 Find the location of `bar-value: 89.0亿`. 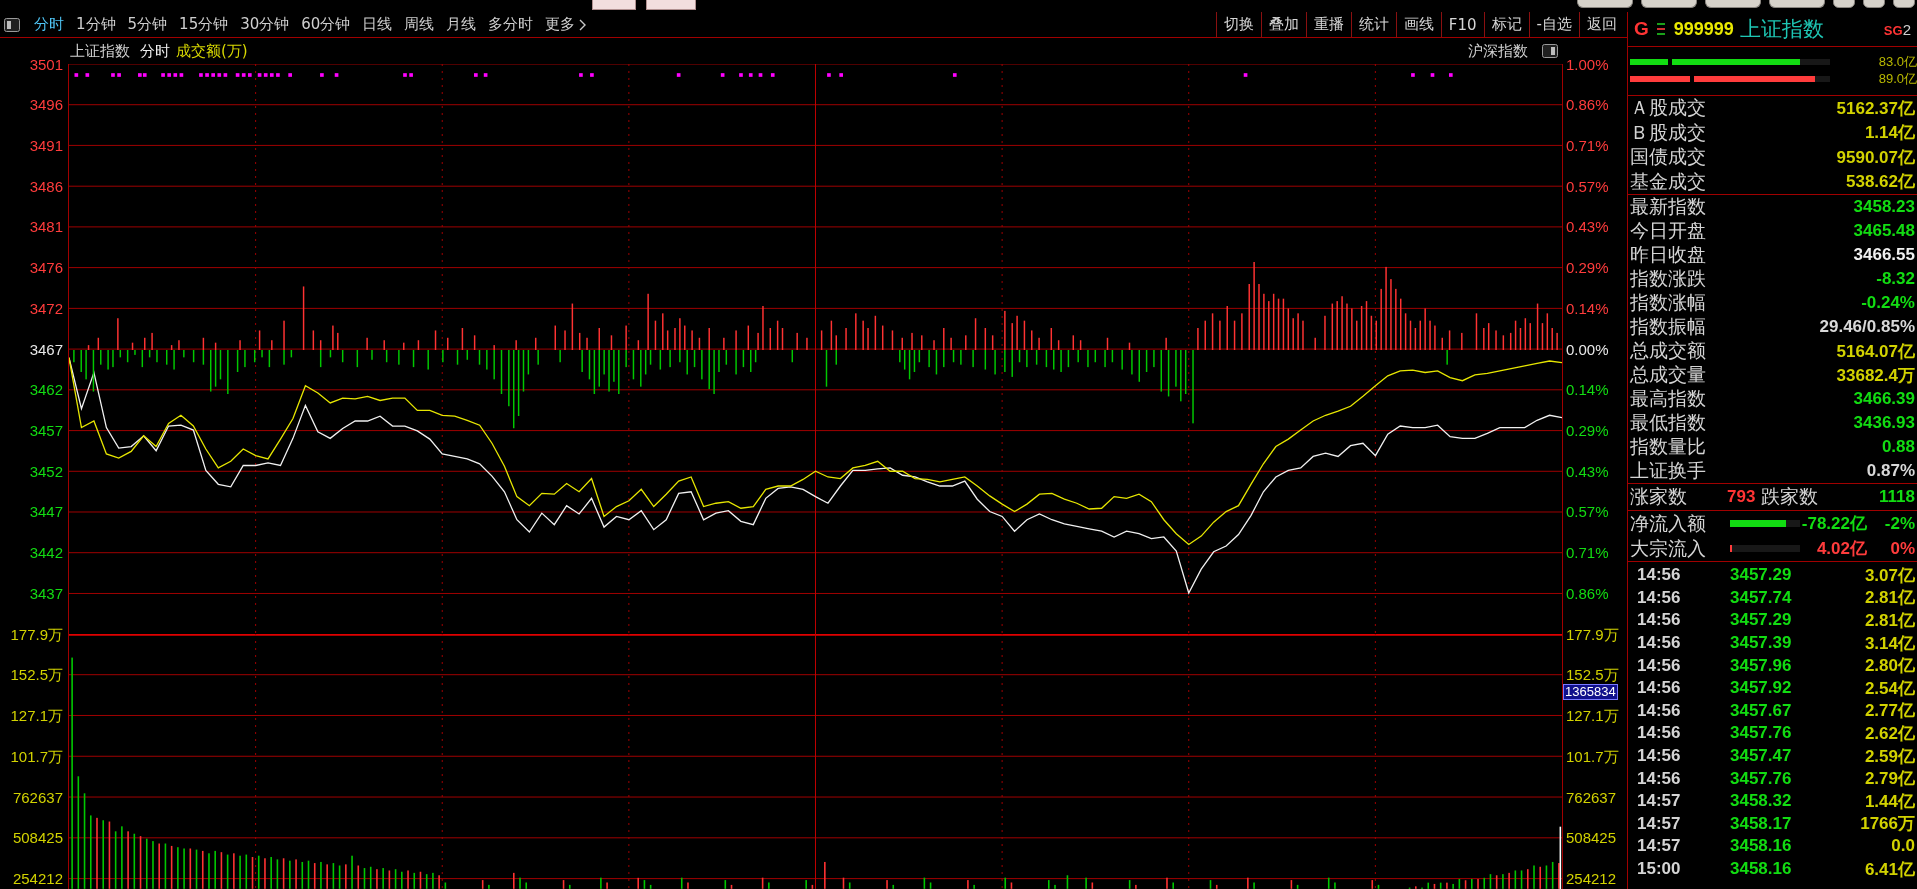

bar-value: 89.0亿 is located at coordinates (1897, 78).